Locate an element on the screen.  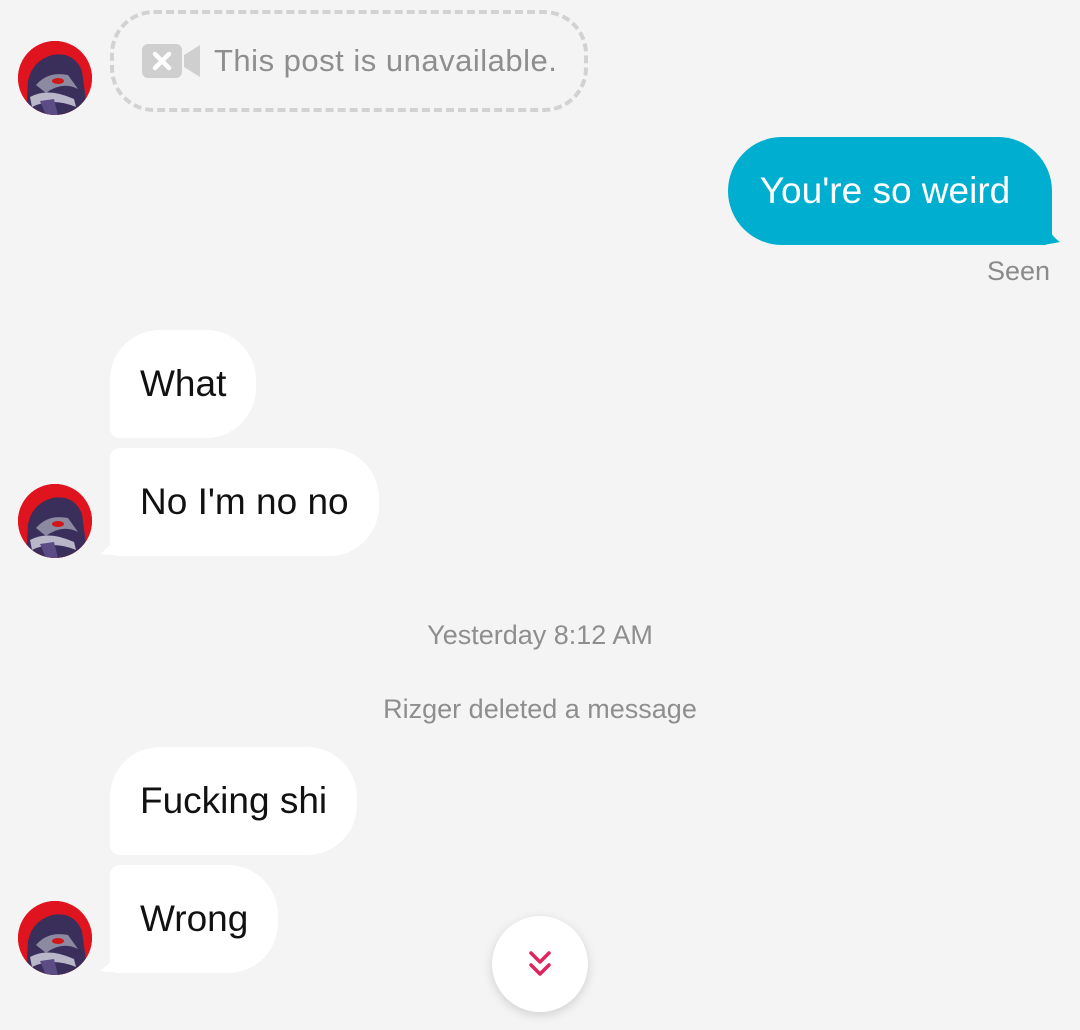
deleted-message-notice: Rizger deleted a message is located at coordinates (540, 709).